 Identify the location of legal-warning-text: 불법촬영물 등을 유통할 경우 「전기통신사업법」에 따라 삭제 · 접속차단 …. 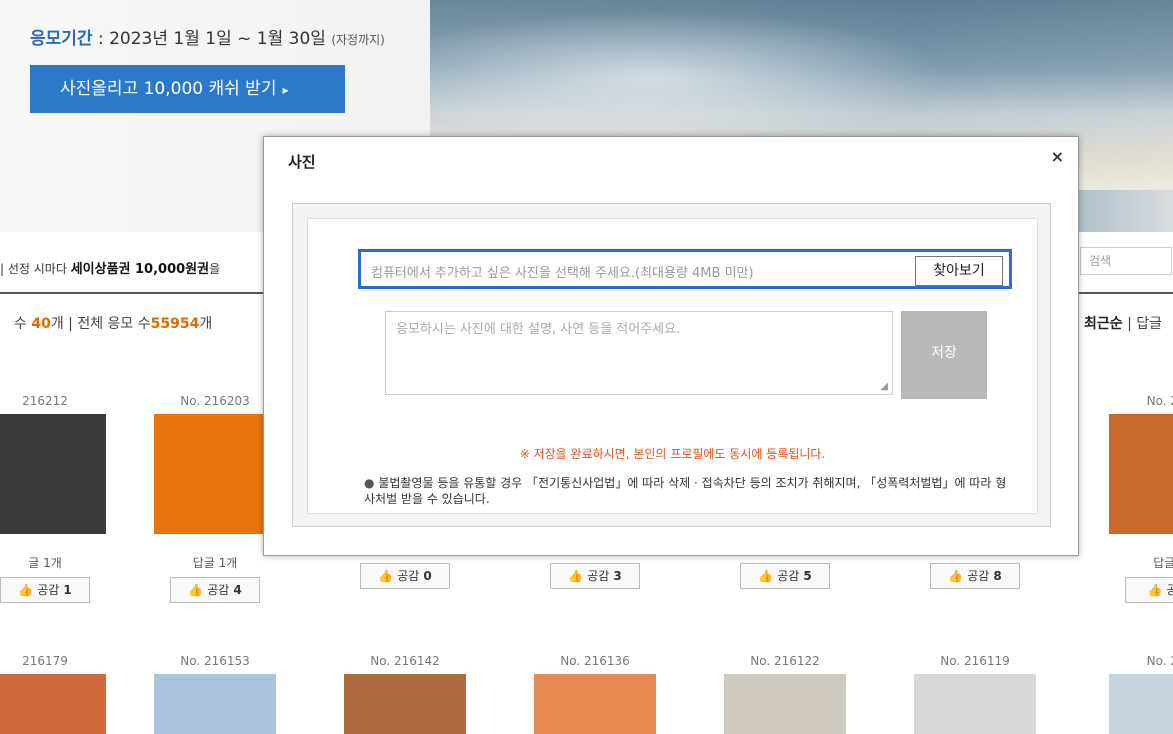
(685, 491).